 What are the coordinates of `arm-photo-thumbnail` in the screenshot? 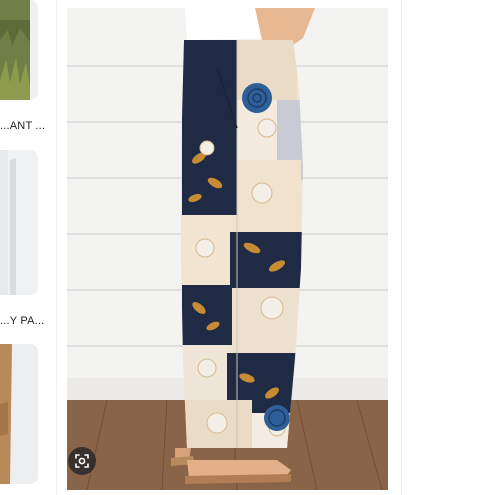 It's located at (19, 414).